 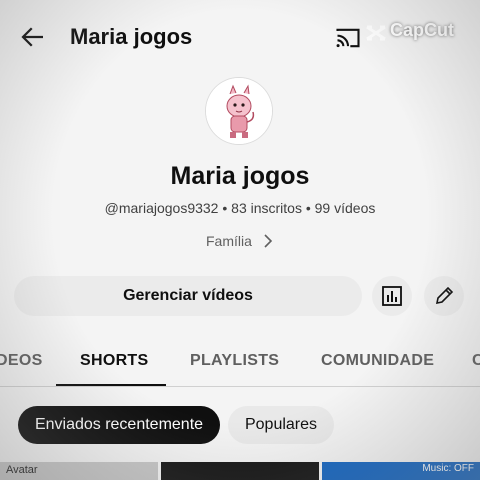 I want to click on channel-category-link: Família, so click(x=240, y=241).